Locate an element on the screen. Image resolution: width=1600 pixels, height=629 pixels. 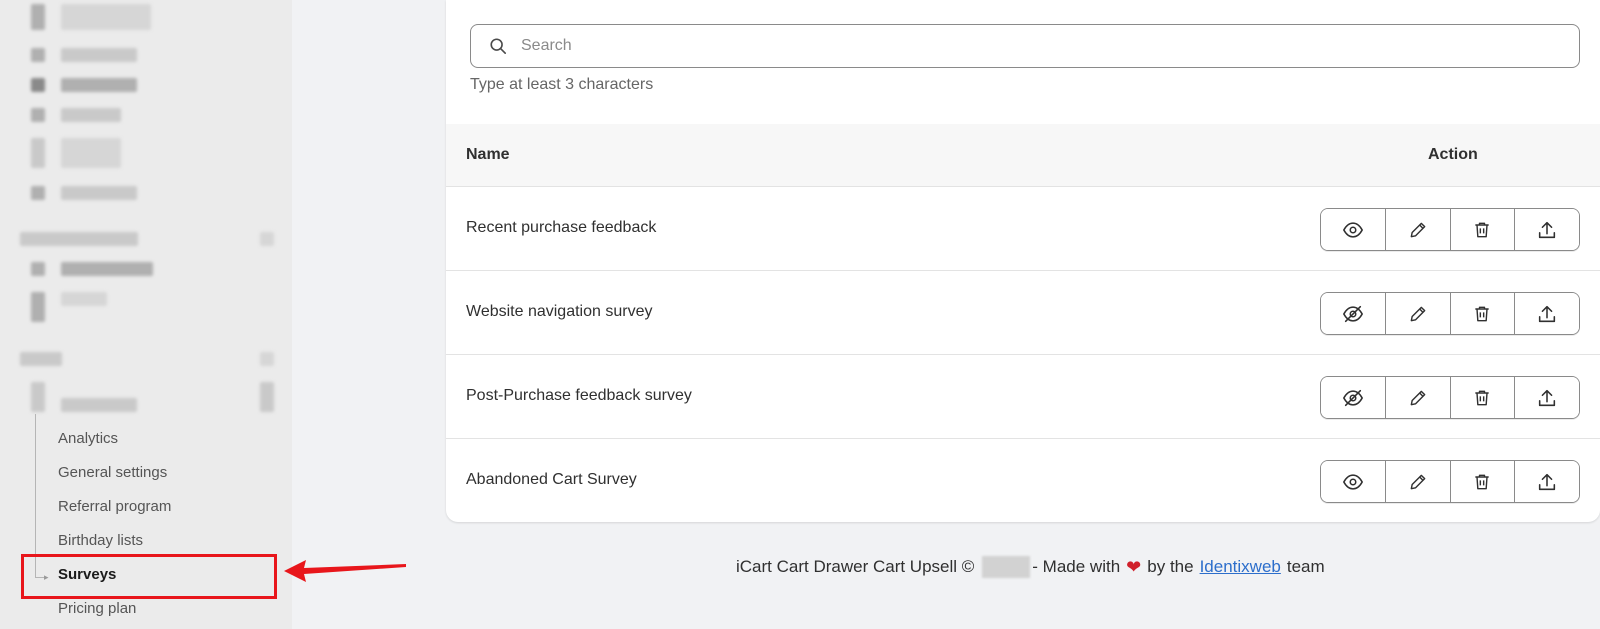
identixweb-link: Identixweb is located at coordinates (1240, 567).